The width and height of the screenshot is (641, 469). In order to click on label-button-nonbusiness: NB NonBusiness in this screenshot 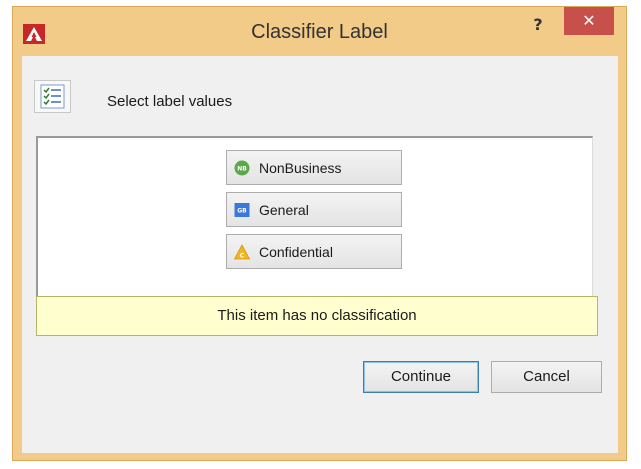, I will do `click(314, 167)`.